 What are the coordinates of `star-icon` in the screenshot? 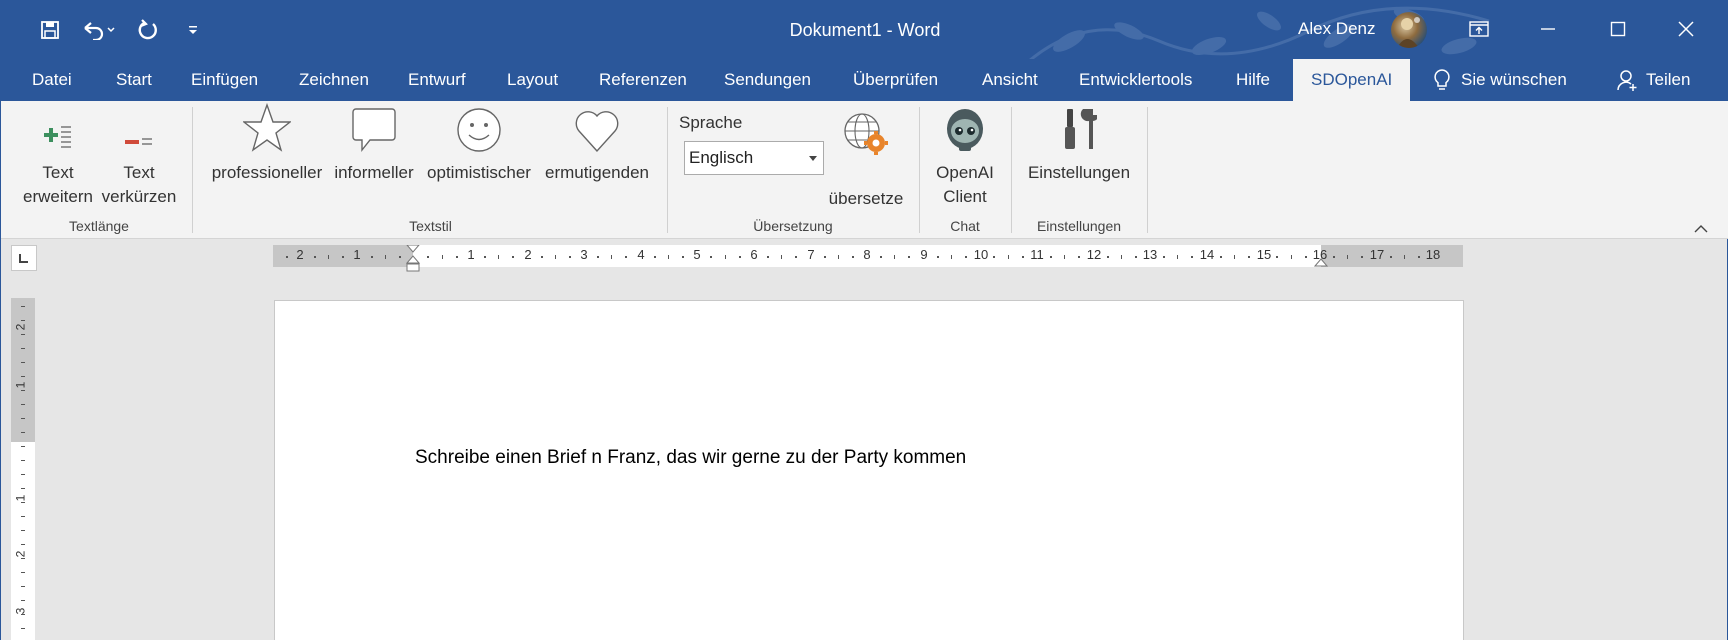 It's located at (267, 127).